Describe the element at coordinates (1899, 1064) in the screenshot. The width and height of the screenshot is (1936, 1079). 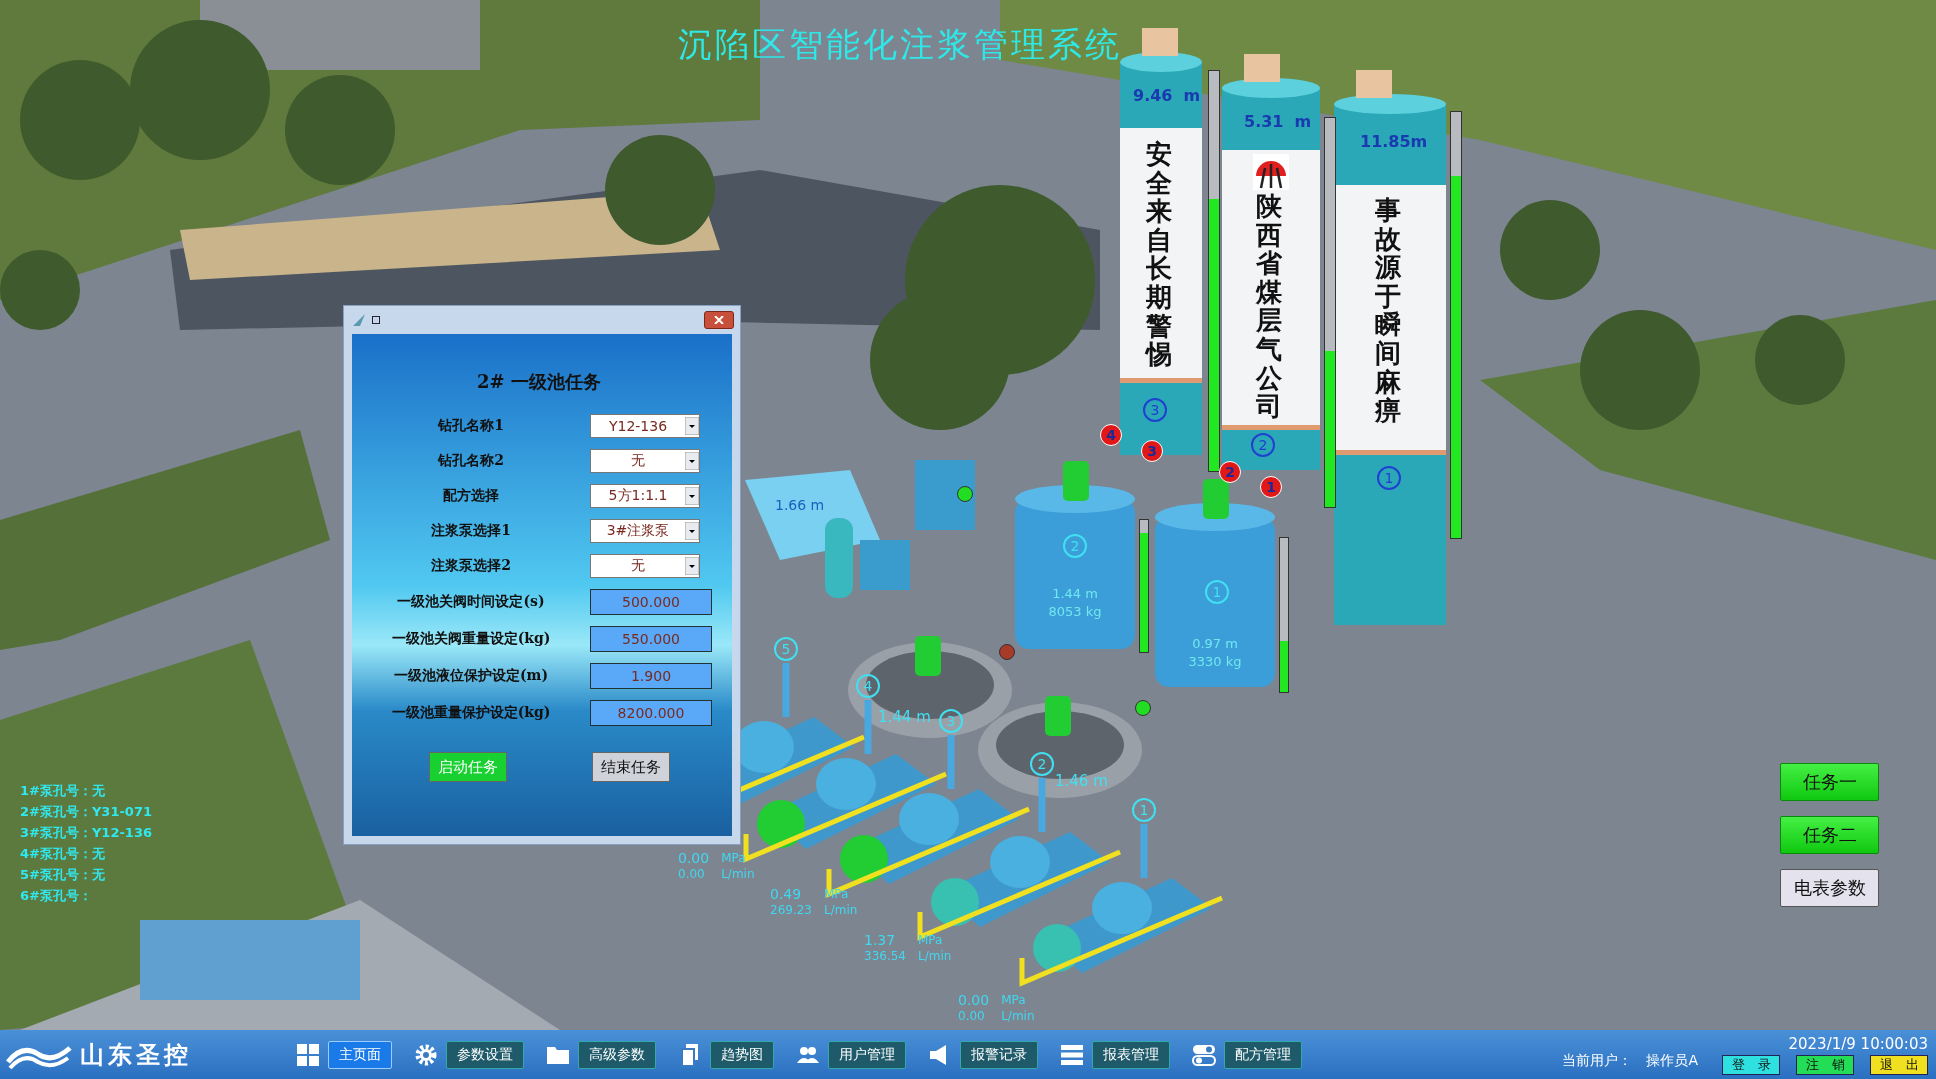
I see `session-button: 退 出` at that location.